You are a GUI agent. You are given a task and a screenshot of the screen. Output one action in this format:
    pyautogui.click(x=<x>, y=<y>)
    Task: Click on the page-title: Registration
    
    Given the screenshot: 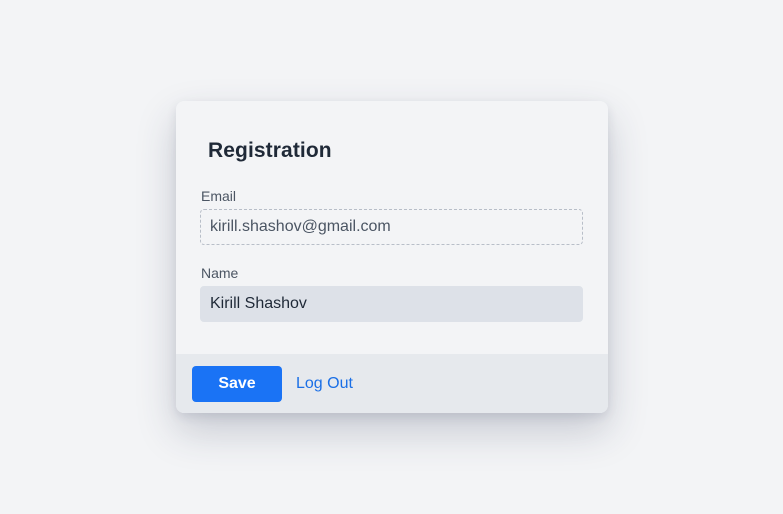 What is the action you would take?
    pyautogui.click(x=270, y=150)
    